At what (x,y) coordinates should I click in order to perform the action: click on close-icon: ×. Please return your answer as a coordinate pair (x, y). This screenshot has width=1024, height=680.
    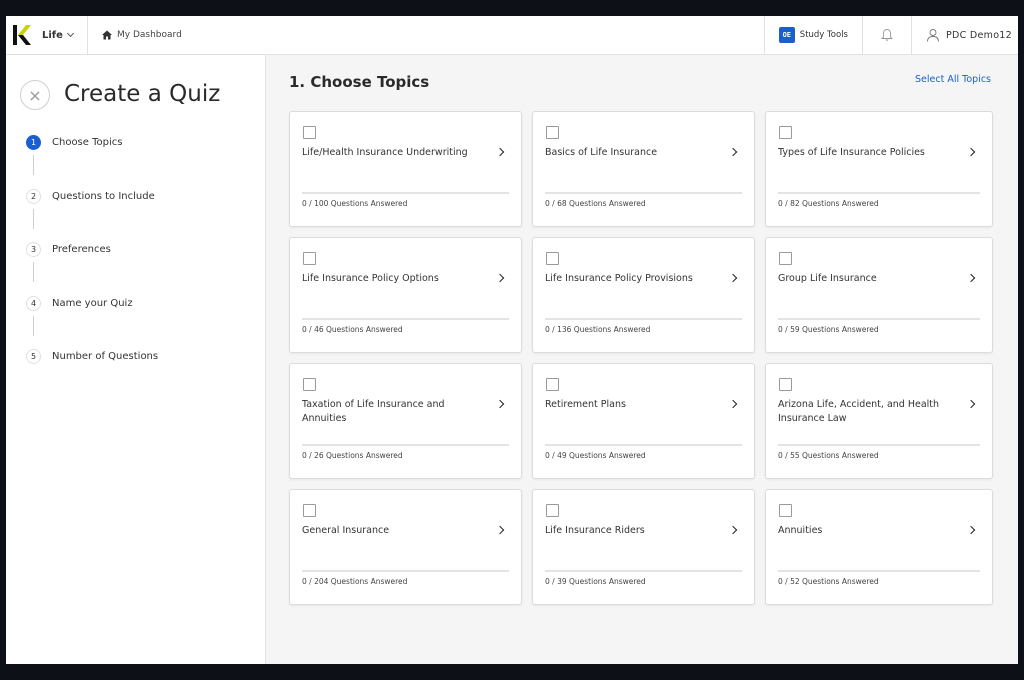
    Looking at the image, I should click on (35, 95).